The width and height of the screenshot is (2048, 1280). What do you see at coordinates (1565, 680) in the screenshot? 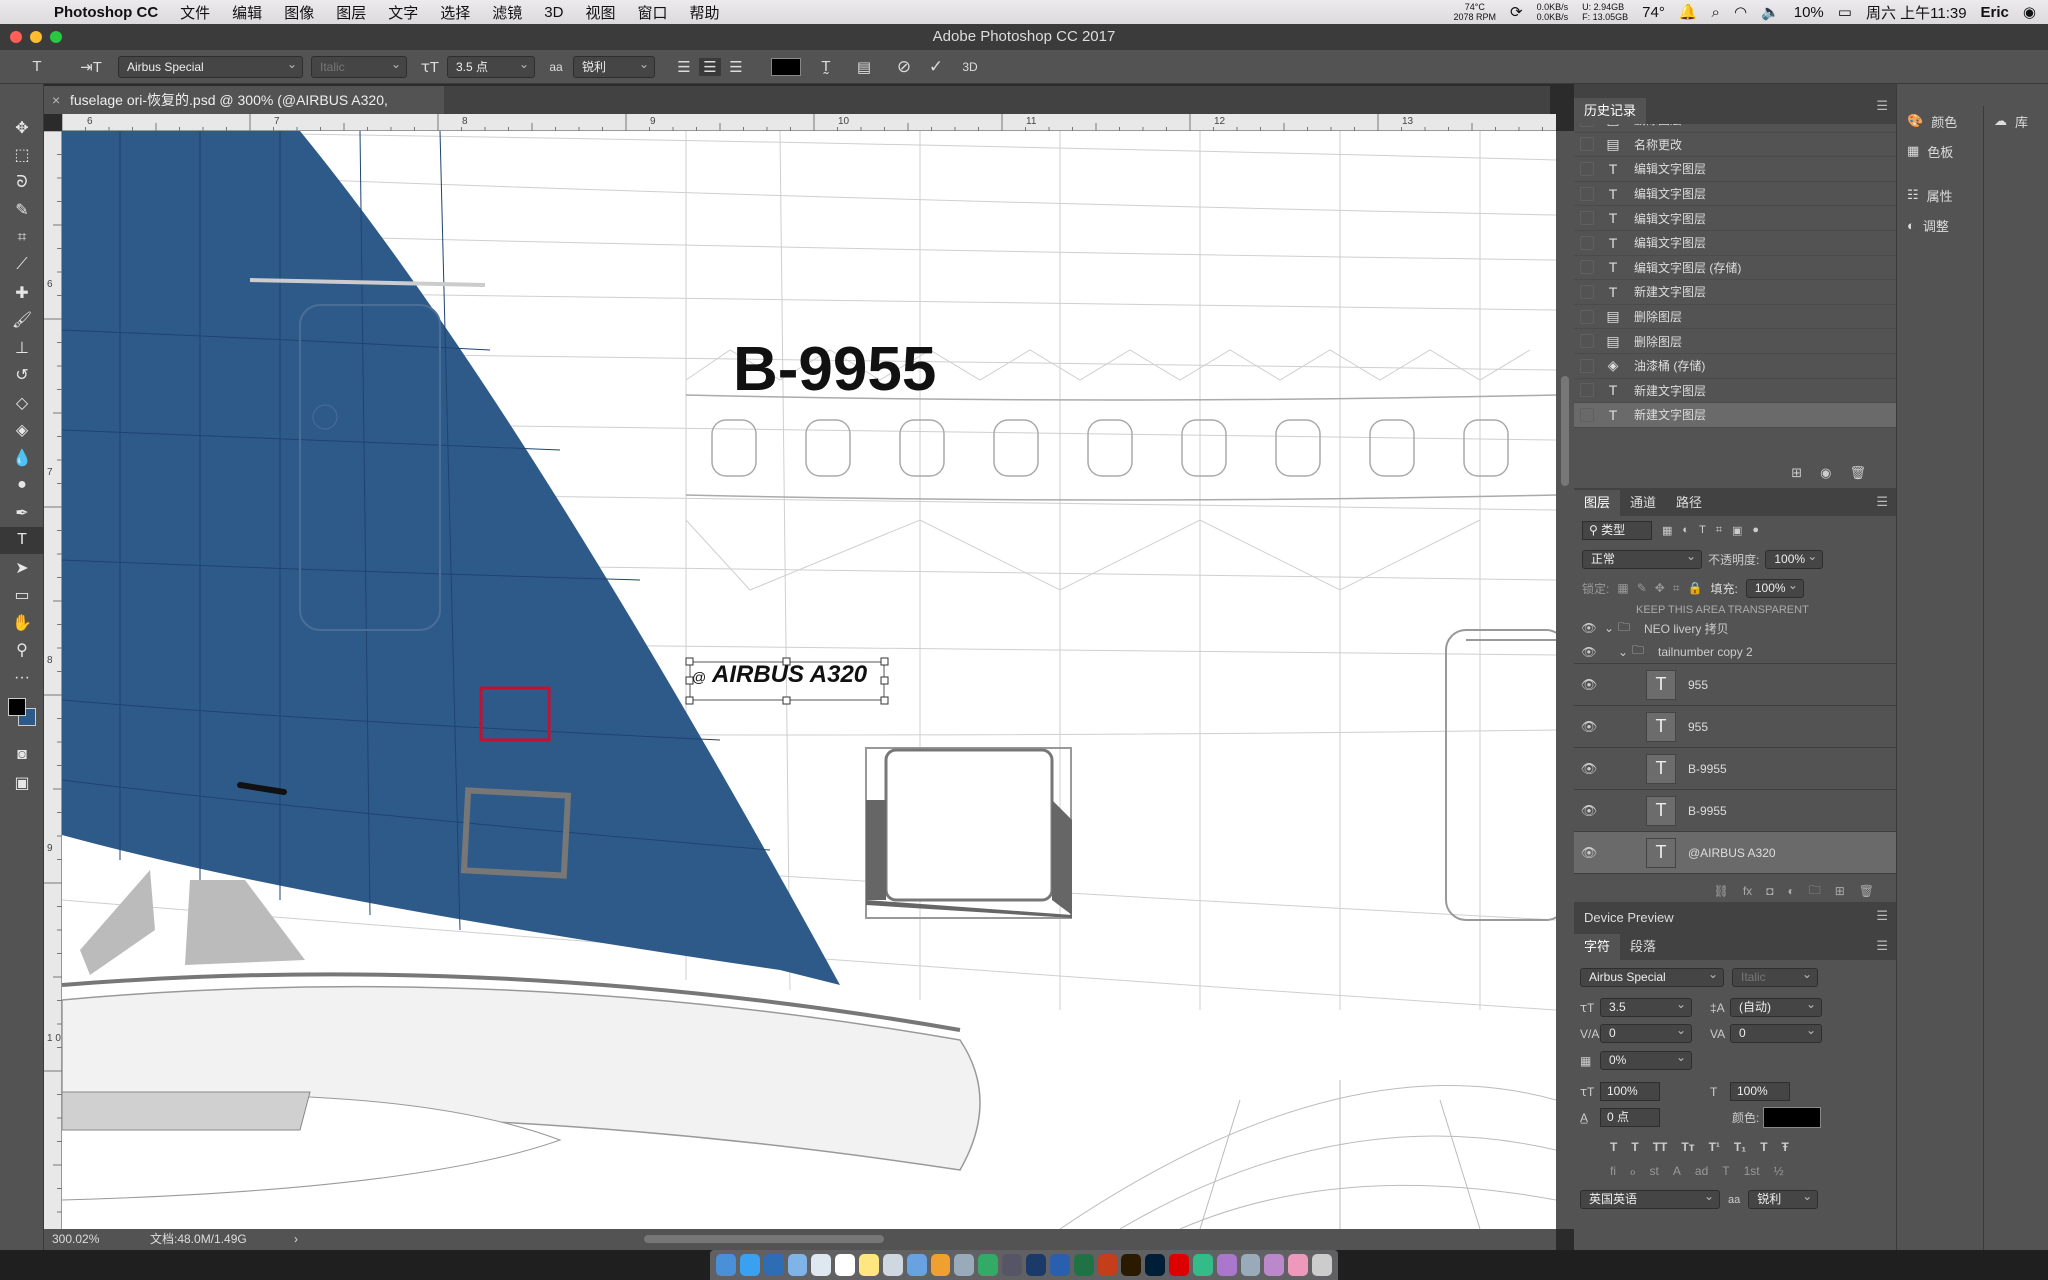
I see `canvas-vertical-scrollbar` at bounding box center [1565, 680].